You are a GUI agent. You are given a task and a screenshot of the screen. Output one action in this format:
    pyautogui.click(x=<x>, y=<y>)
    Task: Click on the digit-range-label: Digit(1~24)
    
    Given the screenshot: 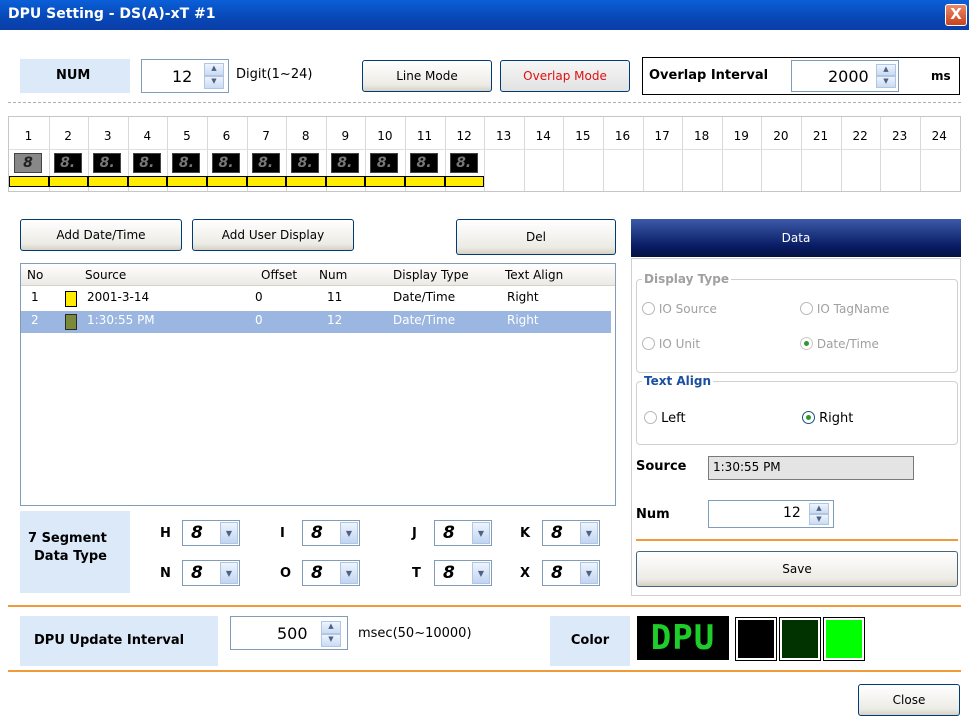 What is the action you would take?
    pyautogui.click(x=274, y=74)
    